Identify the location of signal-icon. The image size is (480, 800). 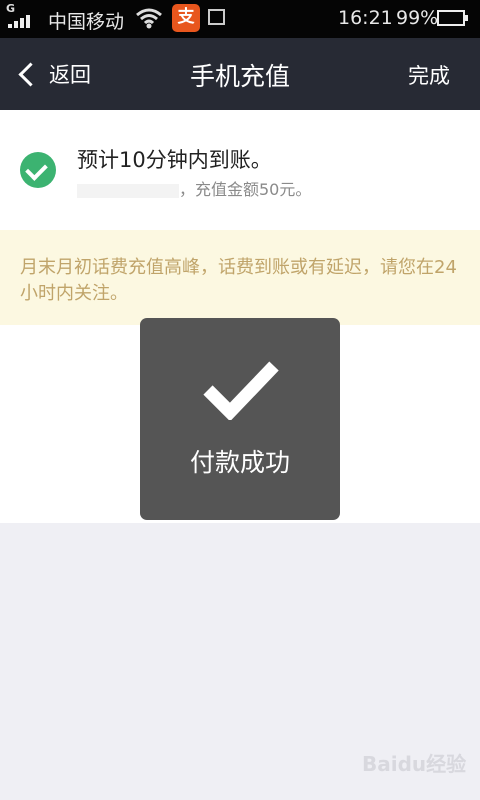
(19, 21).